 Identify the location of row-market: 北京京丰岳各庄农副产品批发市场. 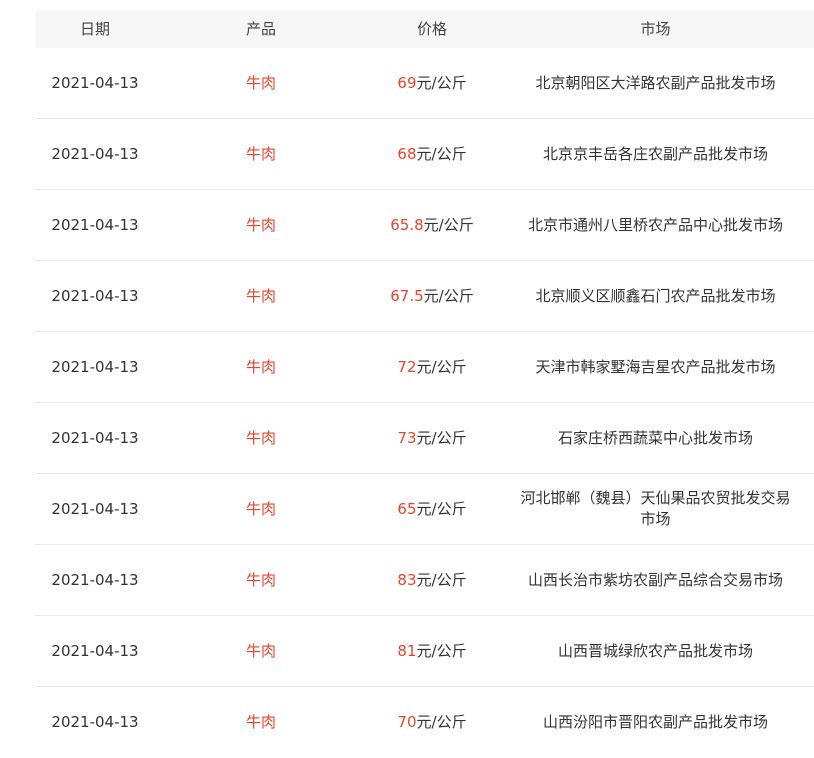
(655, 153).